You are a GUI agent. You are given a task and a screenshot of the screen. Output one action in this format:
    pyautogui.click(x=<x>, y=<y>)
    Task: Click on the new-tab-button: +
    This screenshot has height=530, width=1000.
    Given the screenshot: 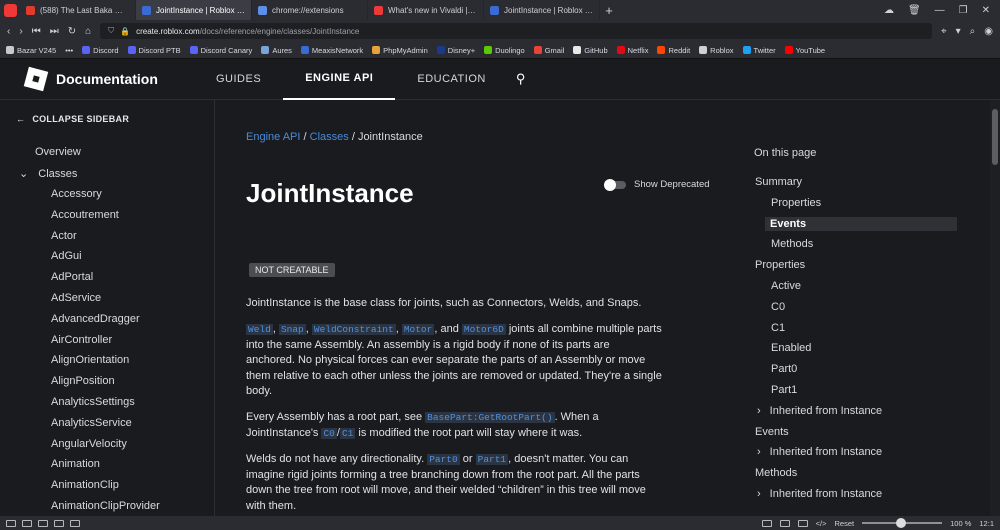 What is the action you would take?
    pyautogui.click(x=609, y=10)
    